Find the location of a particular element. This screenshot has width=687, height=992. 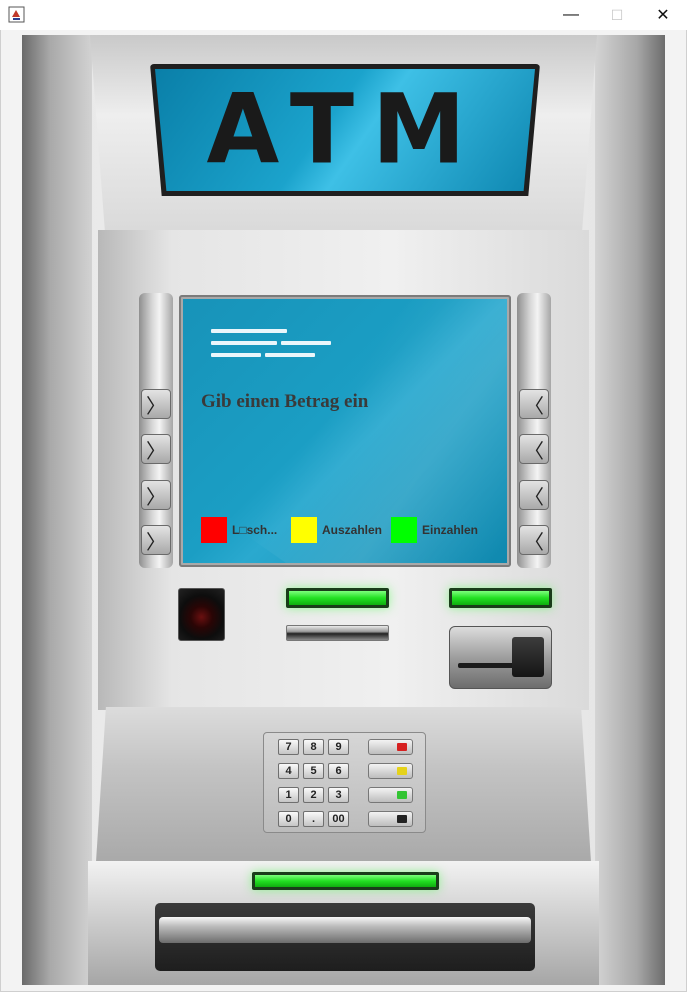

cash-dispenser is located at coordinates (345, 937).